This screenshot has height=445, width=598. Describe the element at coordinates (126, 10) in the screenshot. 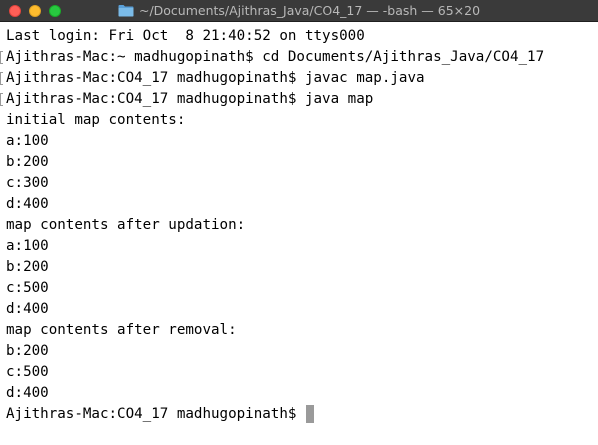

I see `folder-icon` at that location.